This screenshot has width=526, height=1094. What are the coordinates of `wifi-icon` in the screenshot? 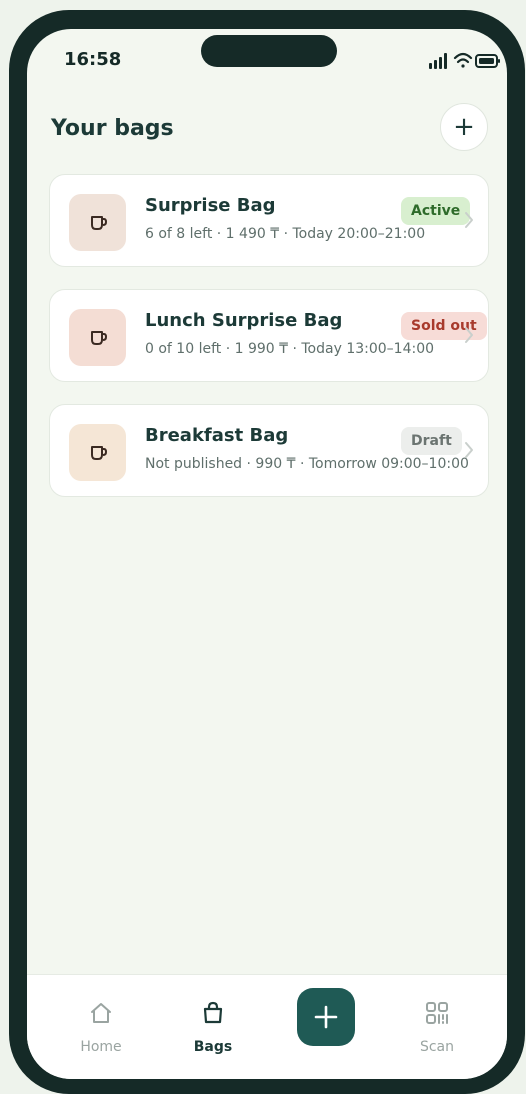 It's located at (463, 60).